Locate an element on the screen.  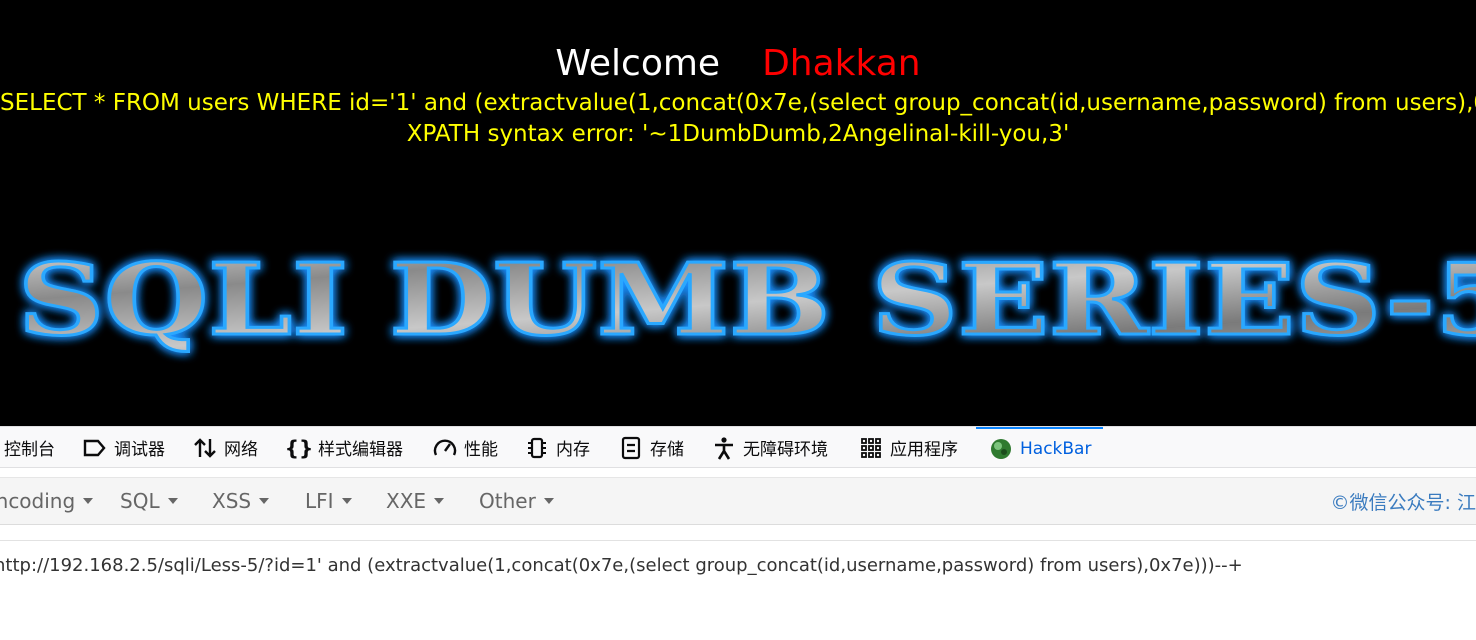
other-menu-label: Other is located at coordinates (507, 501).